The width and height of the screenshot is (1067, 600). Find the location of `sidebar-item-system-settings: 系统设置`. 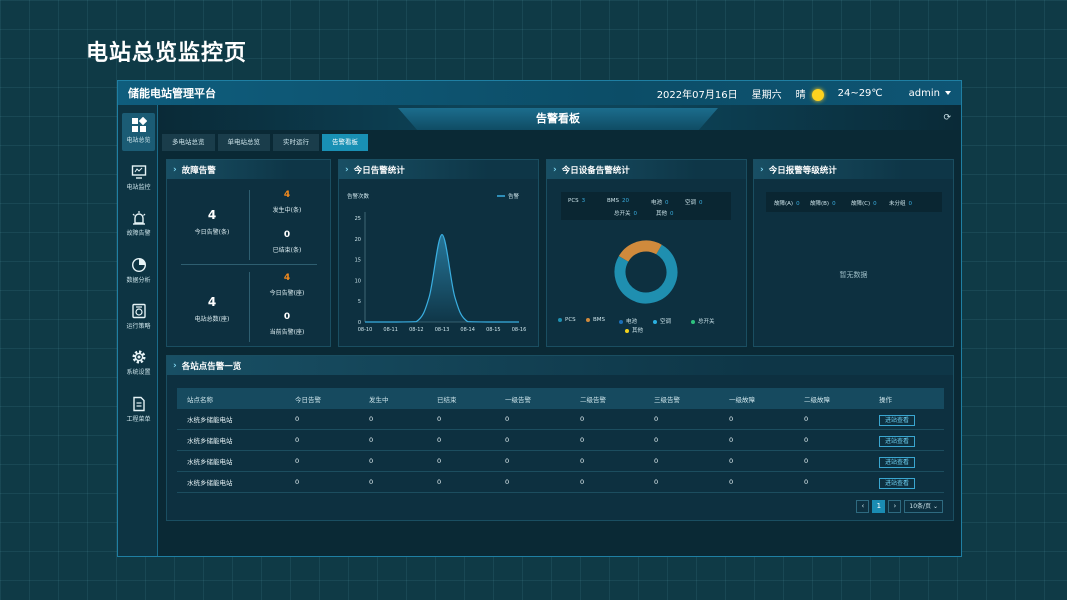

sidebar-item-system-settings: 系统设置 is located at coordinates (138, 364).